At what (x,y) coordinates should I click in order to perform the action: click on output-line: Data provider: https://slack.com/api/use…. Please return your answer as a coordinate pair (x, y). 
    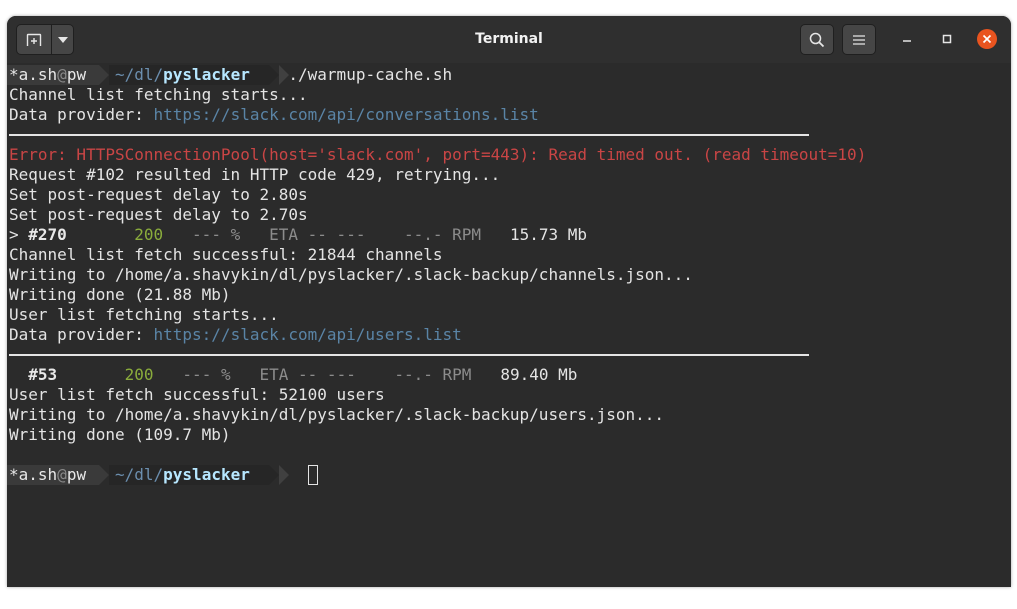
    Looking at the image, I should click on (235, 335).